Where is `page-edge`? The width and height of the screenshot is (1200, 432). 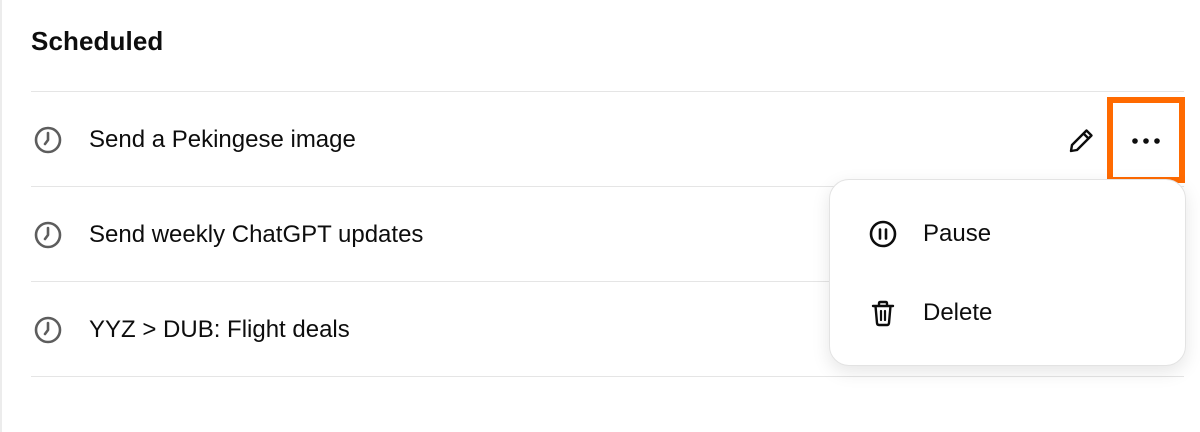 page-edge is located at coordinates (1, 216).